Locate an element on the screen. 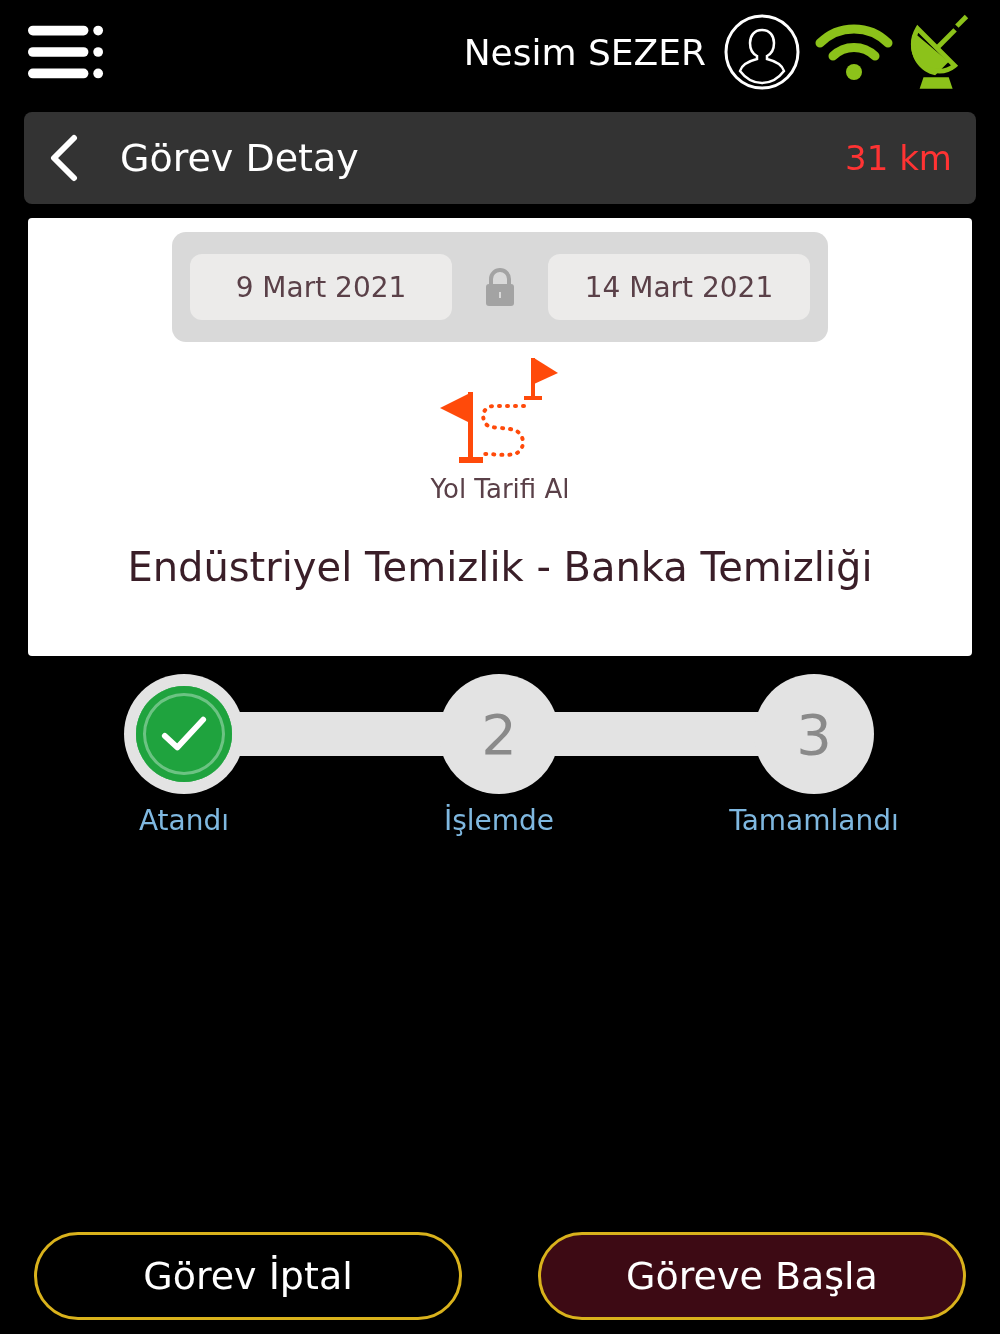 The width and height of the screenshot is (1000, 1334). step-number: 3 is located at coordinates (814, 734).